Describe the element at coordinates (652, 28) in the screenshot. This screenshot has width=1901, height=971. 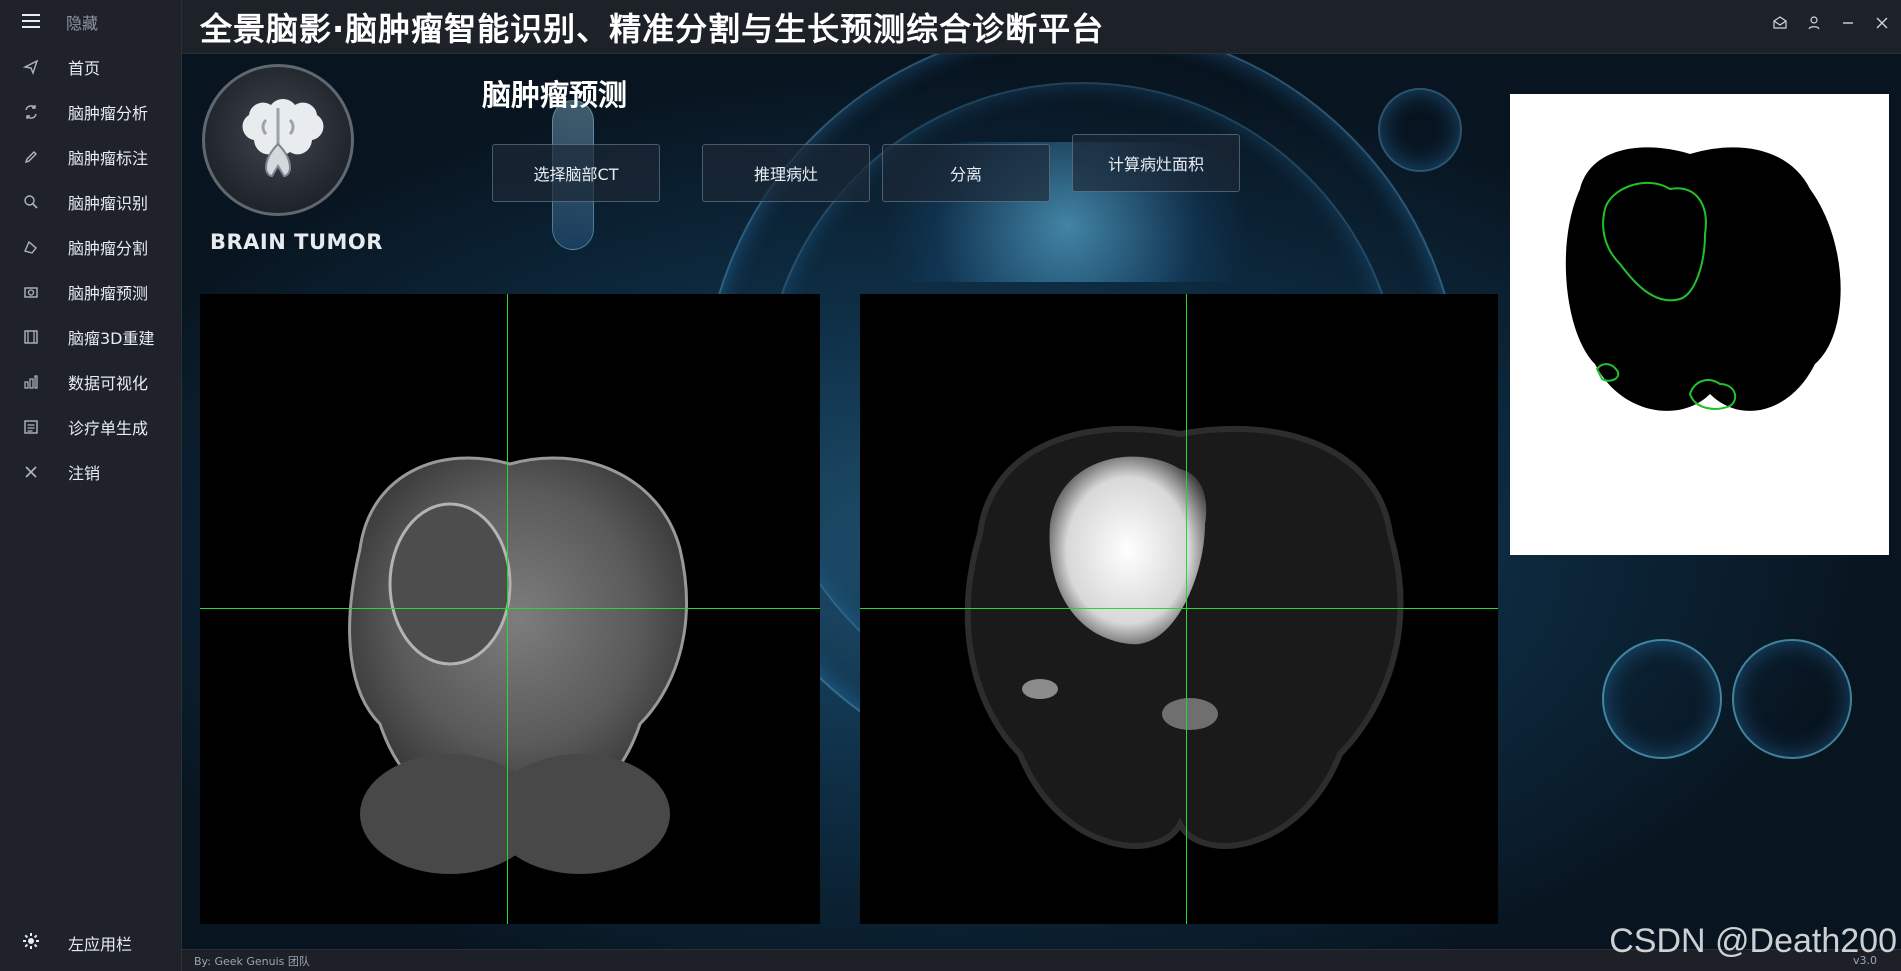
I see `app-title: 全景脑影·脑肿瘤智能识别、精准分割与生长预测综合诊断平台` at that location.